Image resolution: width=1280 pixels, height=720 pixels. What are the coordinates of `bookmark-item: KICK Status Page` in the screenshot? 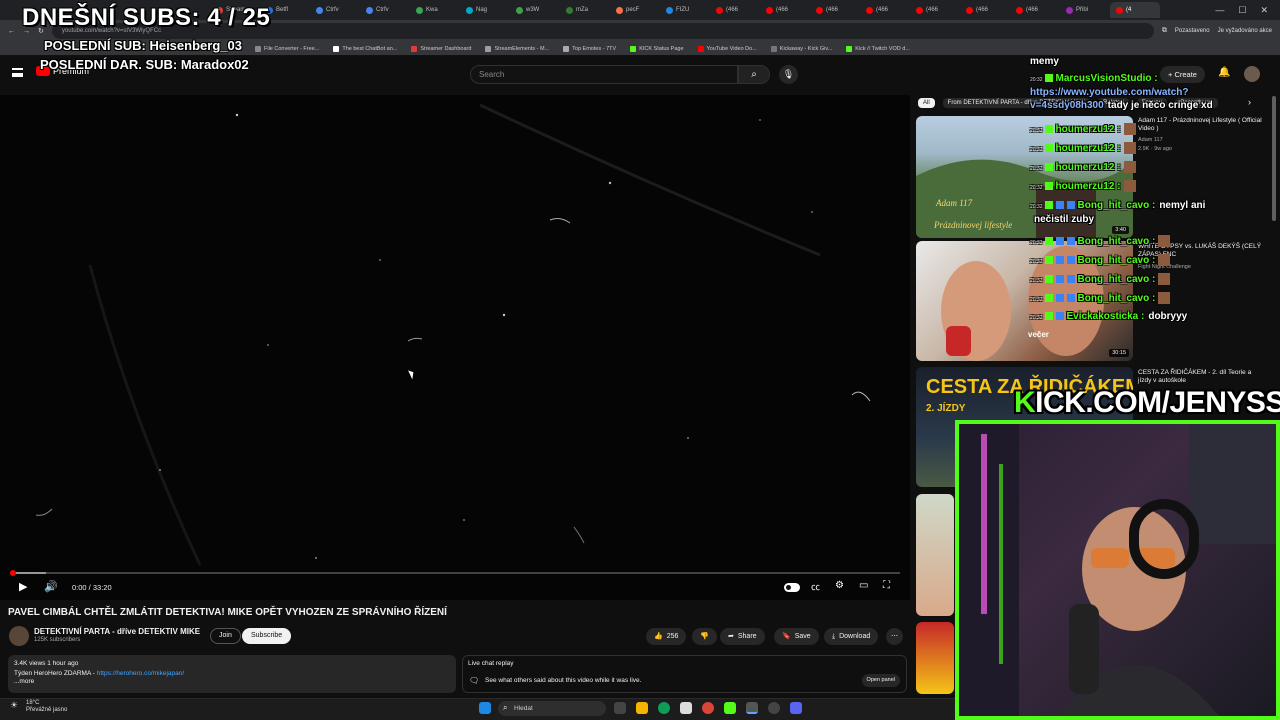 It's located at (657, 48).